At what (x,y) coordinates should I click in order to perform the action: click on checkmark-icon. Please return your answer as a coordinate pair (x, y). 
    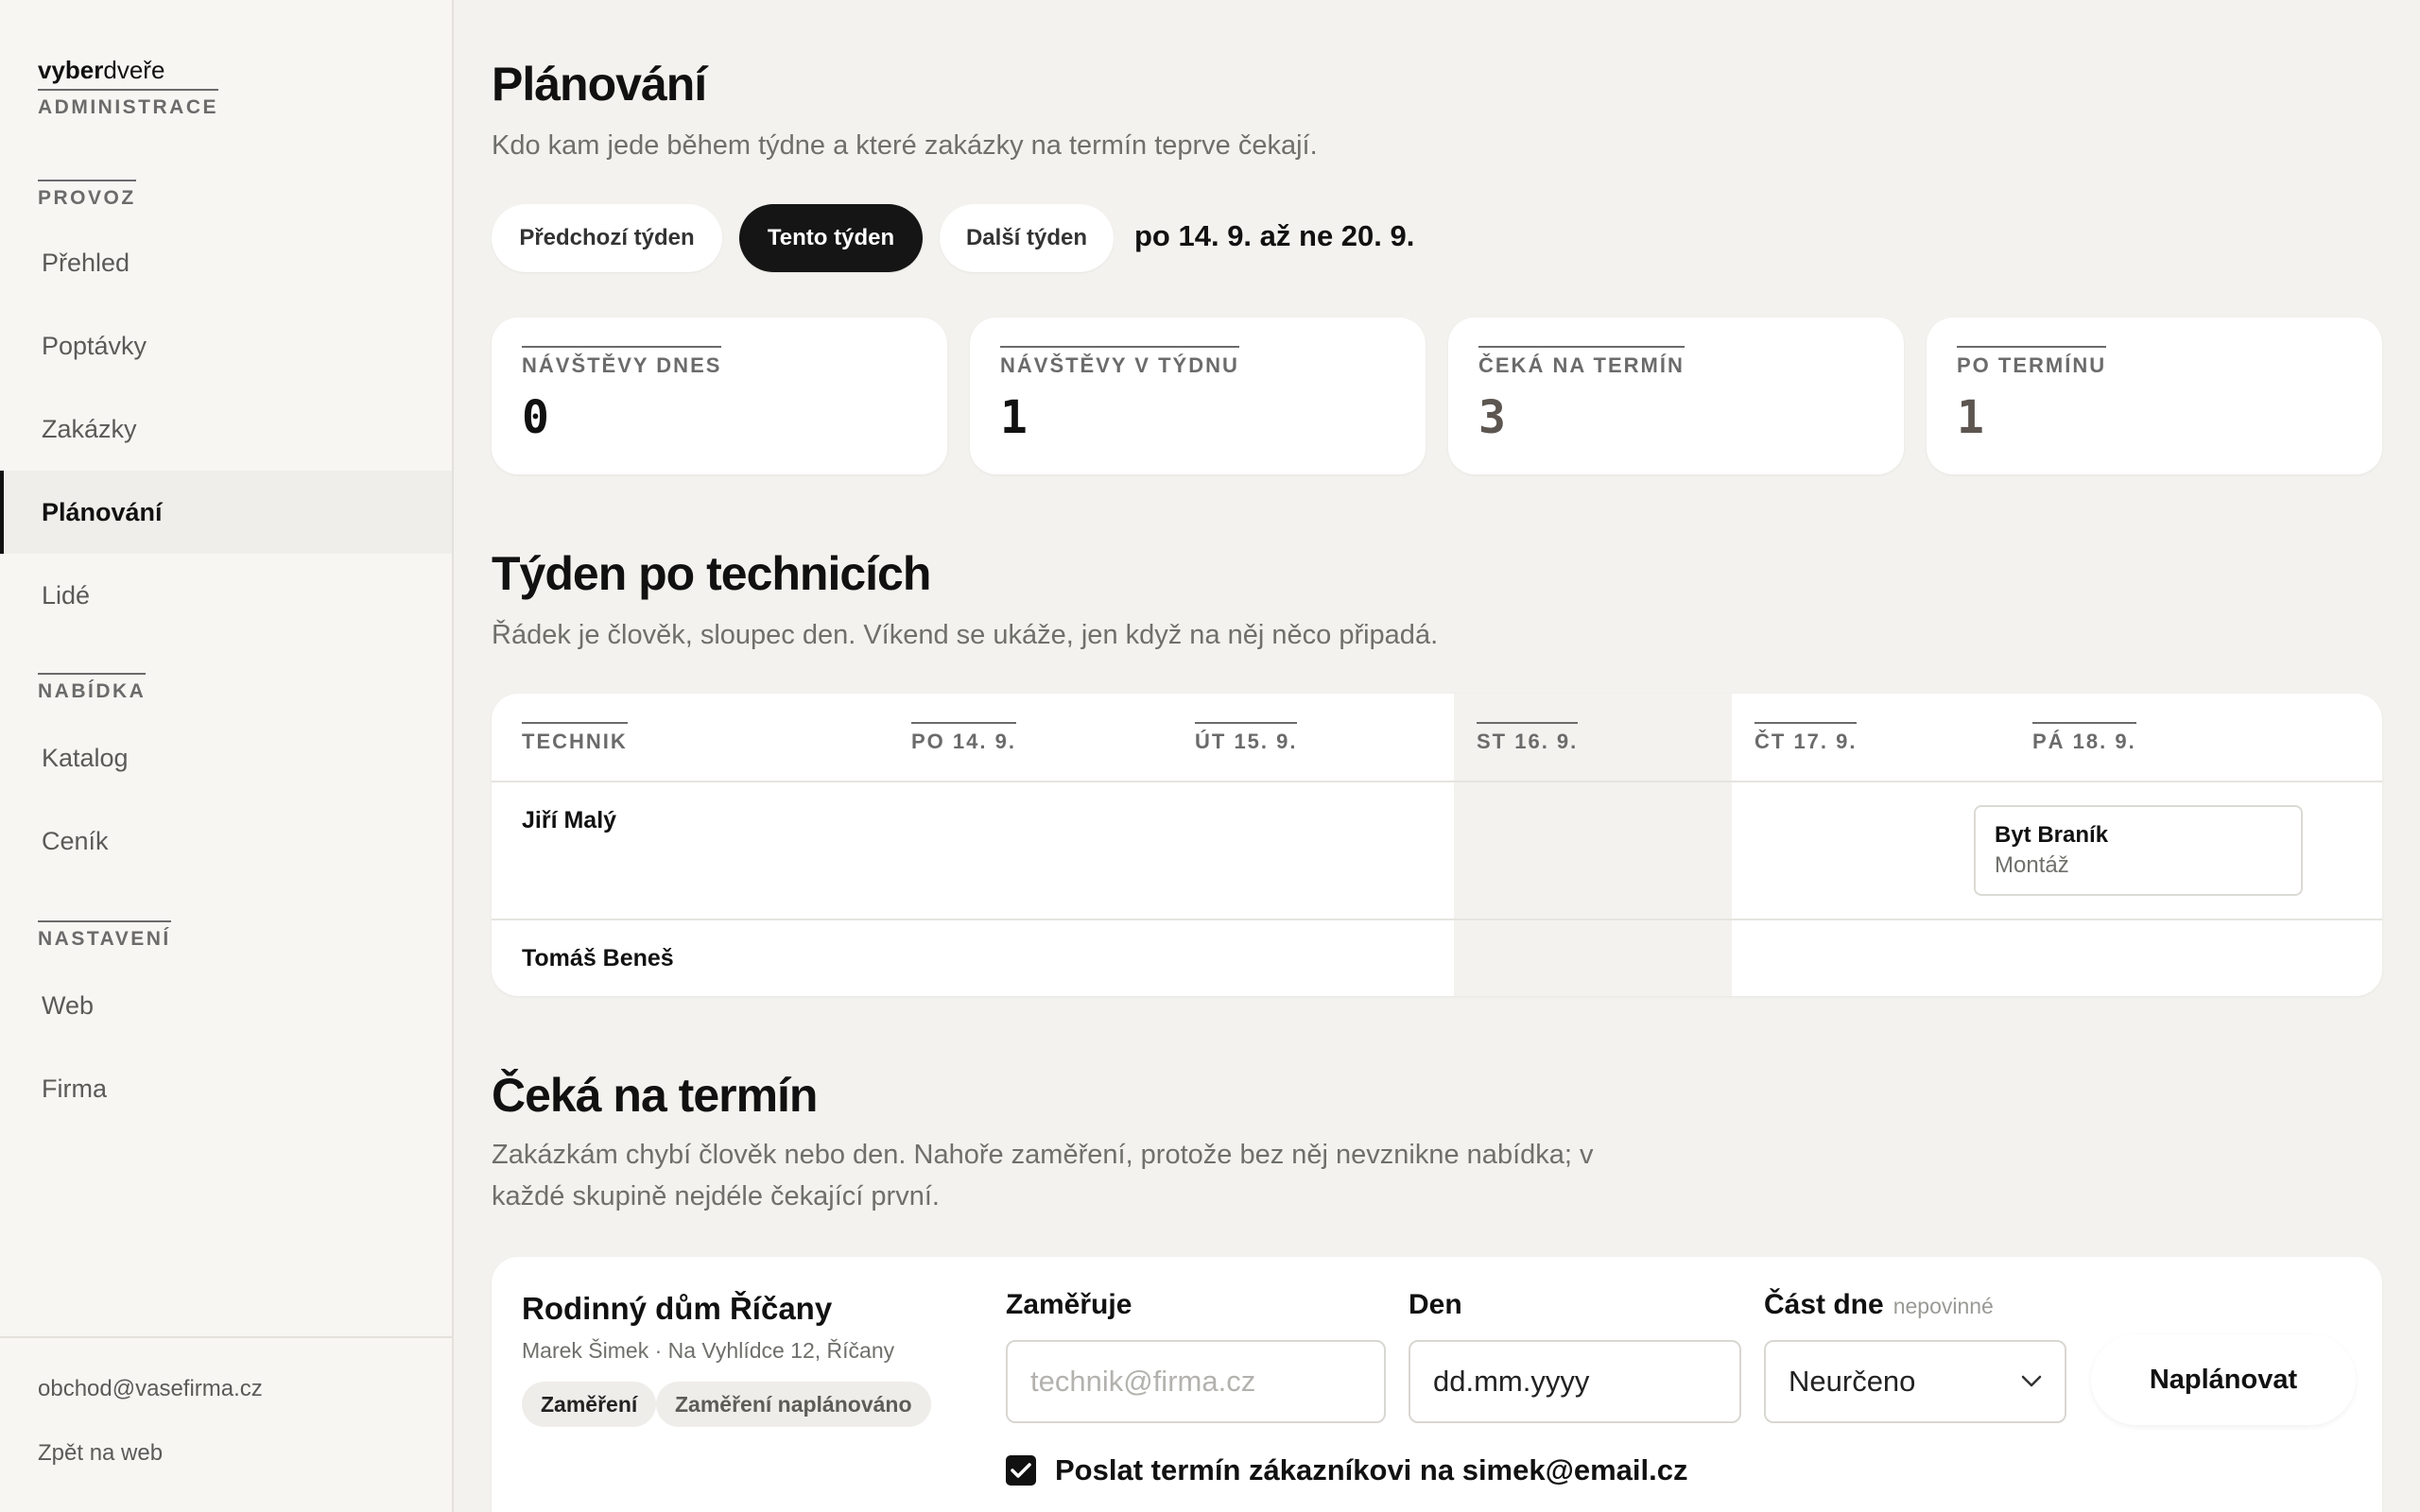
    Looking at the image, I should click on (1021, 1470).